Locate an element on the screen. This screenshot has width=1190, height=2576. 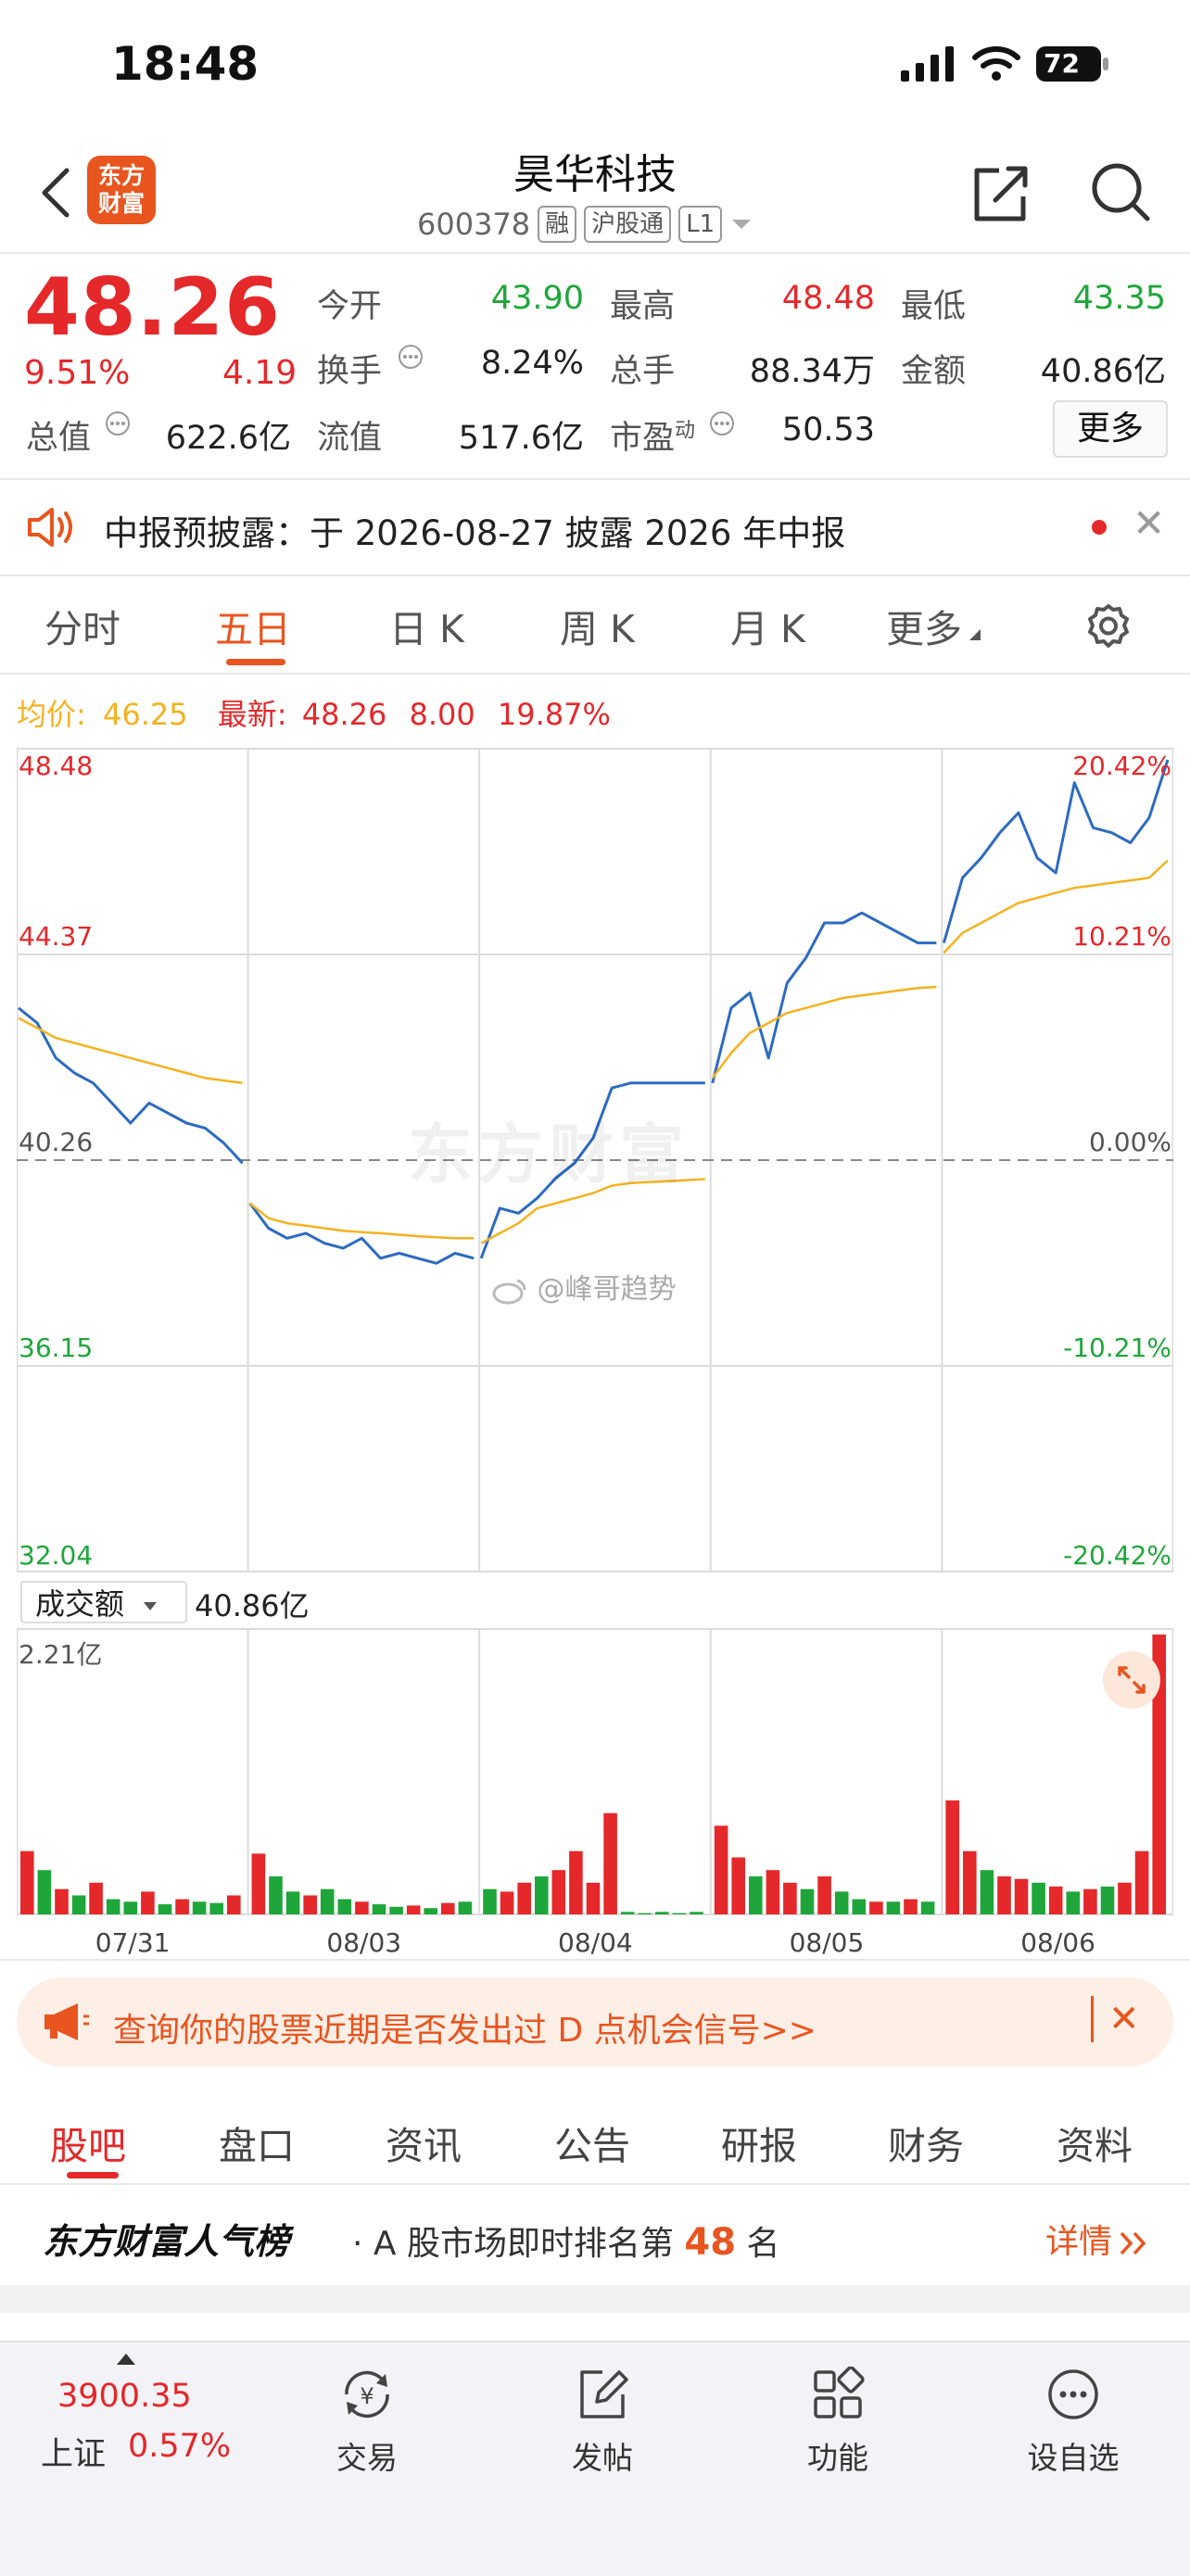
share-icon is located at coordinates (1000, 195).